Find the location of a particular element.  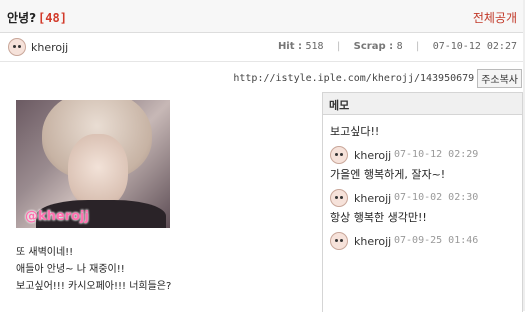

memo-meta: kherojj 07-10-12 02:29 is located at coordinates (404, 155).